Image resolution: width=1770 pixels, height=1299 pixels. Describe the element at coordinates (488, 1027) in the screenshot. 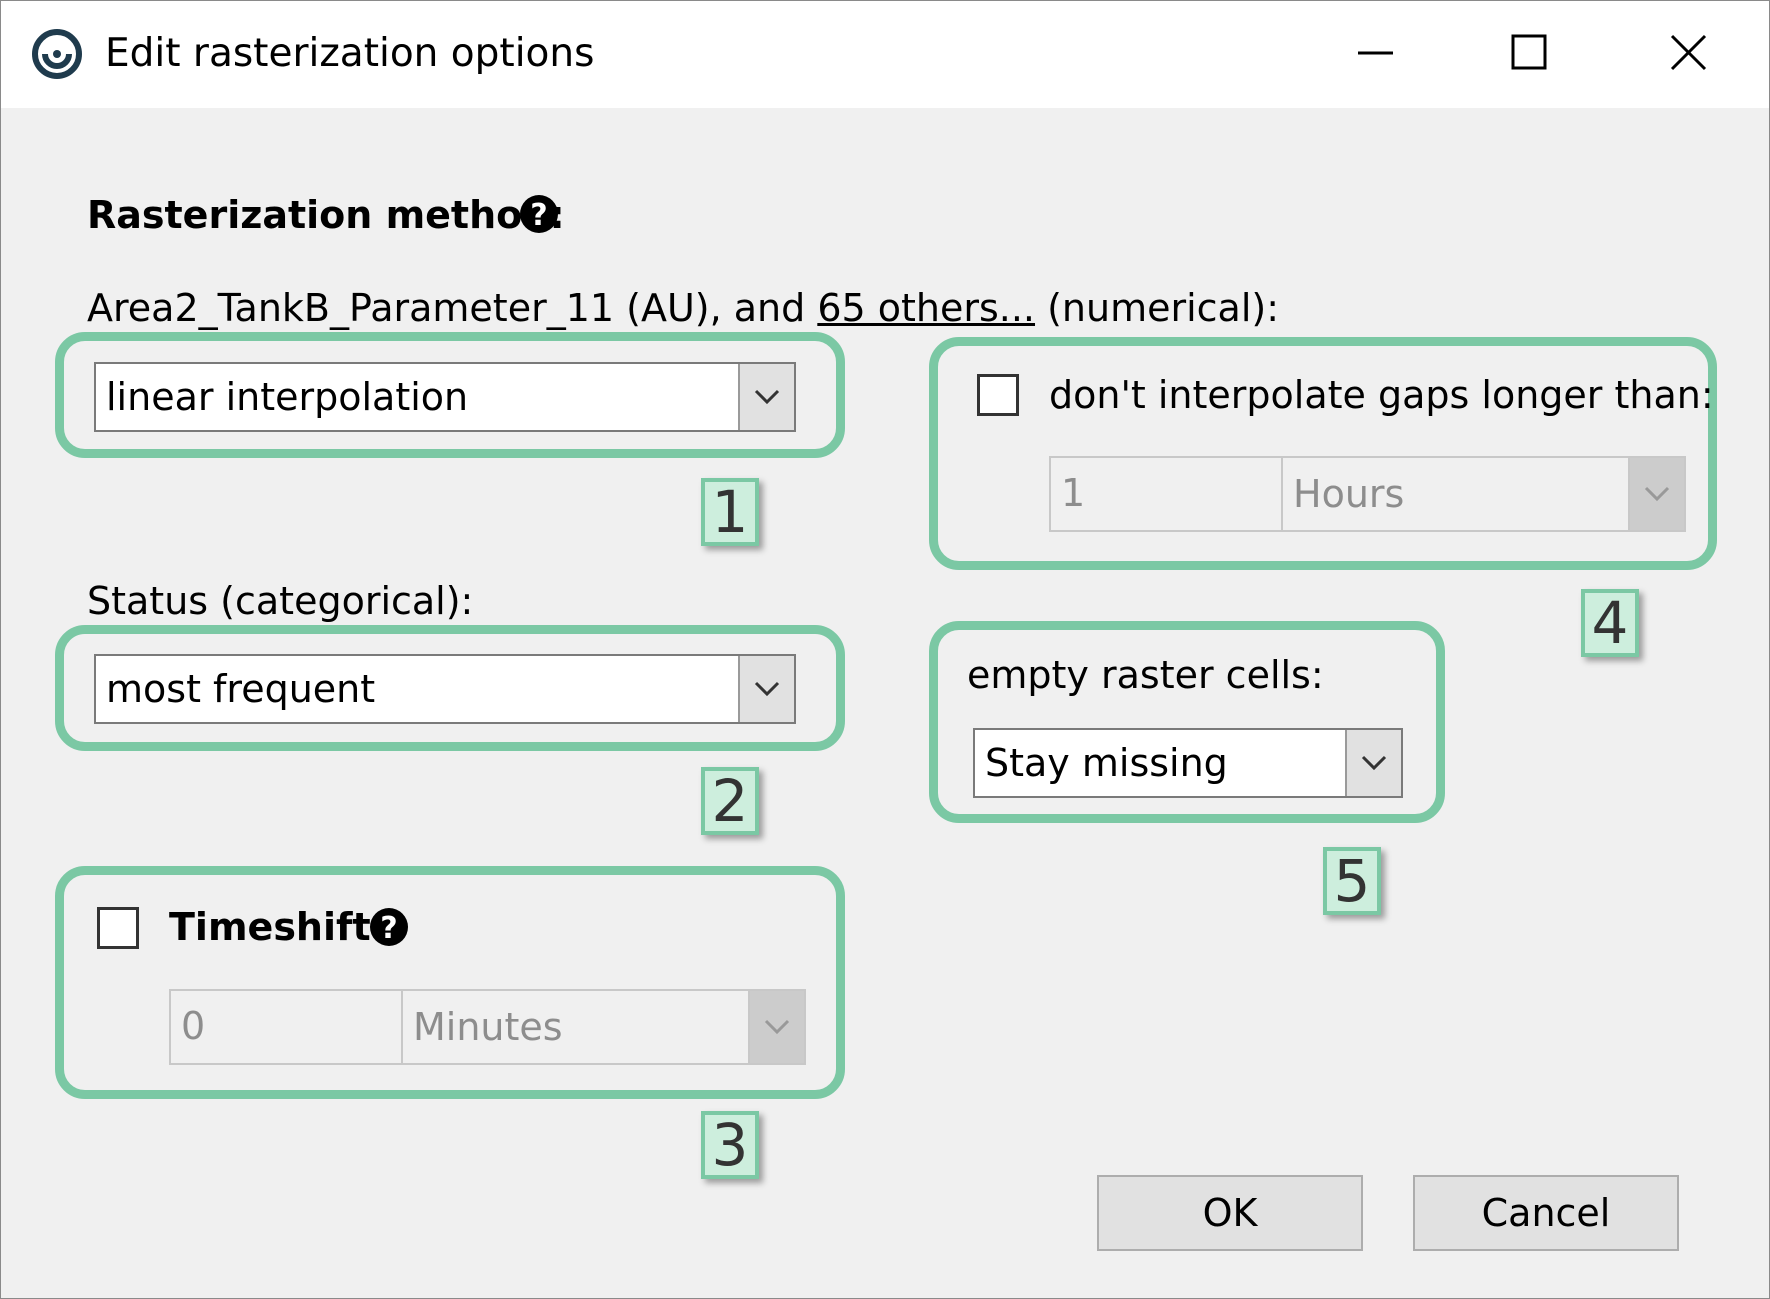

I see `timeshift-unit-value: Minutes` at that location.